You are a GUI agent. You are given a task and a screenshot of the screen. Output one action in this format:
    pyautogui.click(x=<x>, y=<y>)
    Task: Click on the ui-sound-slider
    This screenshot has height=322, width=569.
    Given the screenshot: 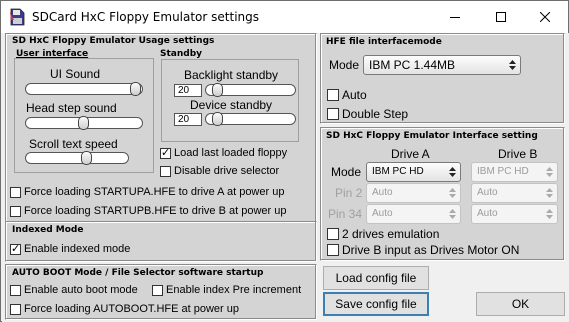 What is the action you would take?
    pyautogui.click(x=84, y=89)
    